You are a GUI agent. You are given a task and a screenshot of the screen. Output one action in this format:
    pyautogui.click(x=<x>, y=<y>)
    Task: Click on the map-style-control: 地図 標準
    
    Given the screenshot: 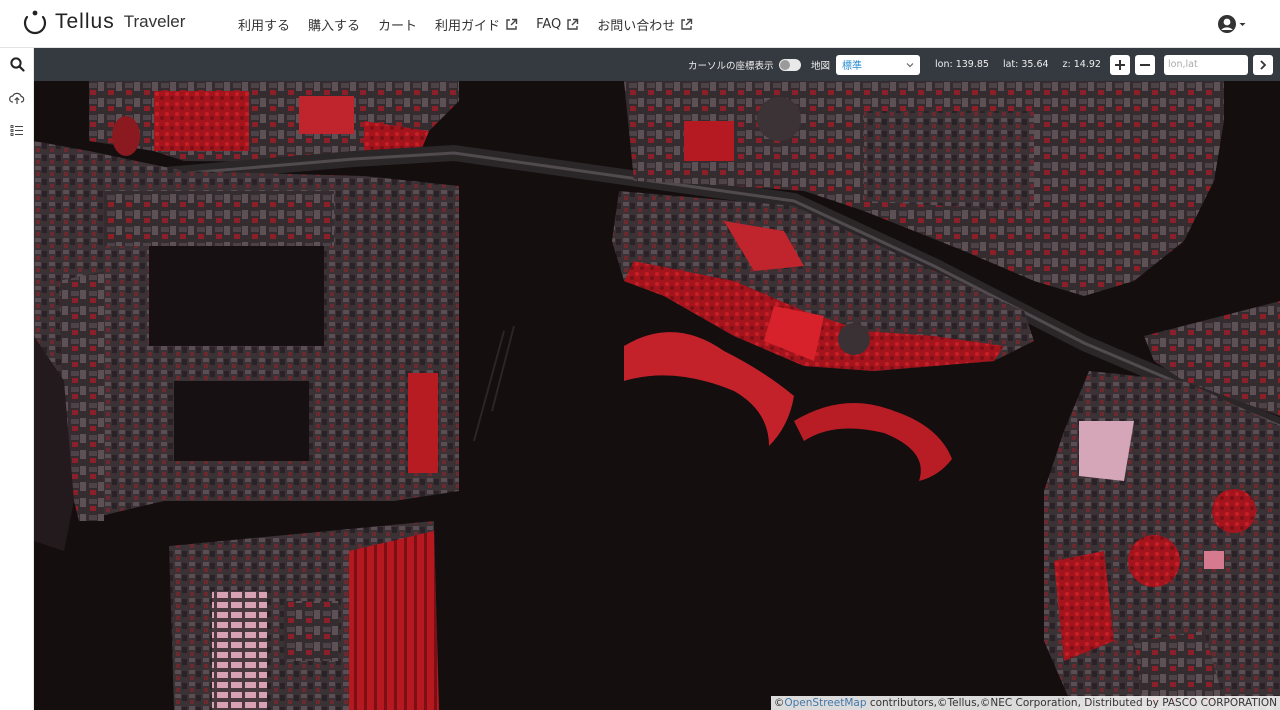 What is the action you would take?
    pyautogui.click(x=866, y=64)
    